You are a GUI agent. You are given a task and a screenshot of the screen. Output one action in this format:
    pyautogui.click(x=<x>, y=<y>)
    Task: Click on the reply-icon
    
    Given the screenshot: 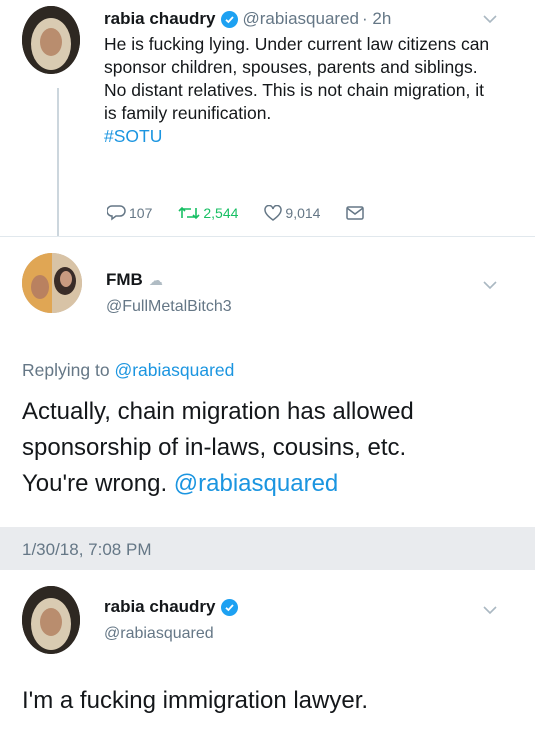 What is the action you would take?
    pyautogui.click(x=116, y=213)
    